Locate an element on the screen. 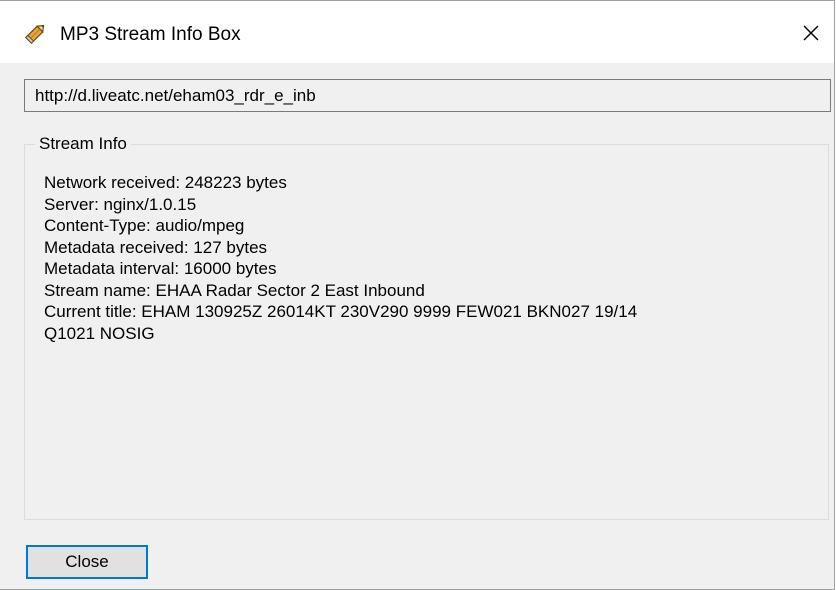 The height and width of the screenshot is (590, 836). info-server: Server: nginx/1.0.15 is located at coordinates (120, 204).